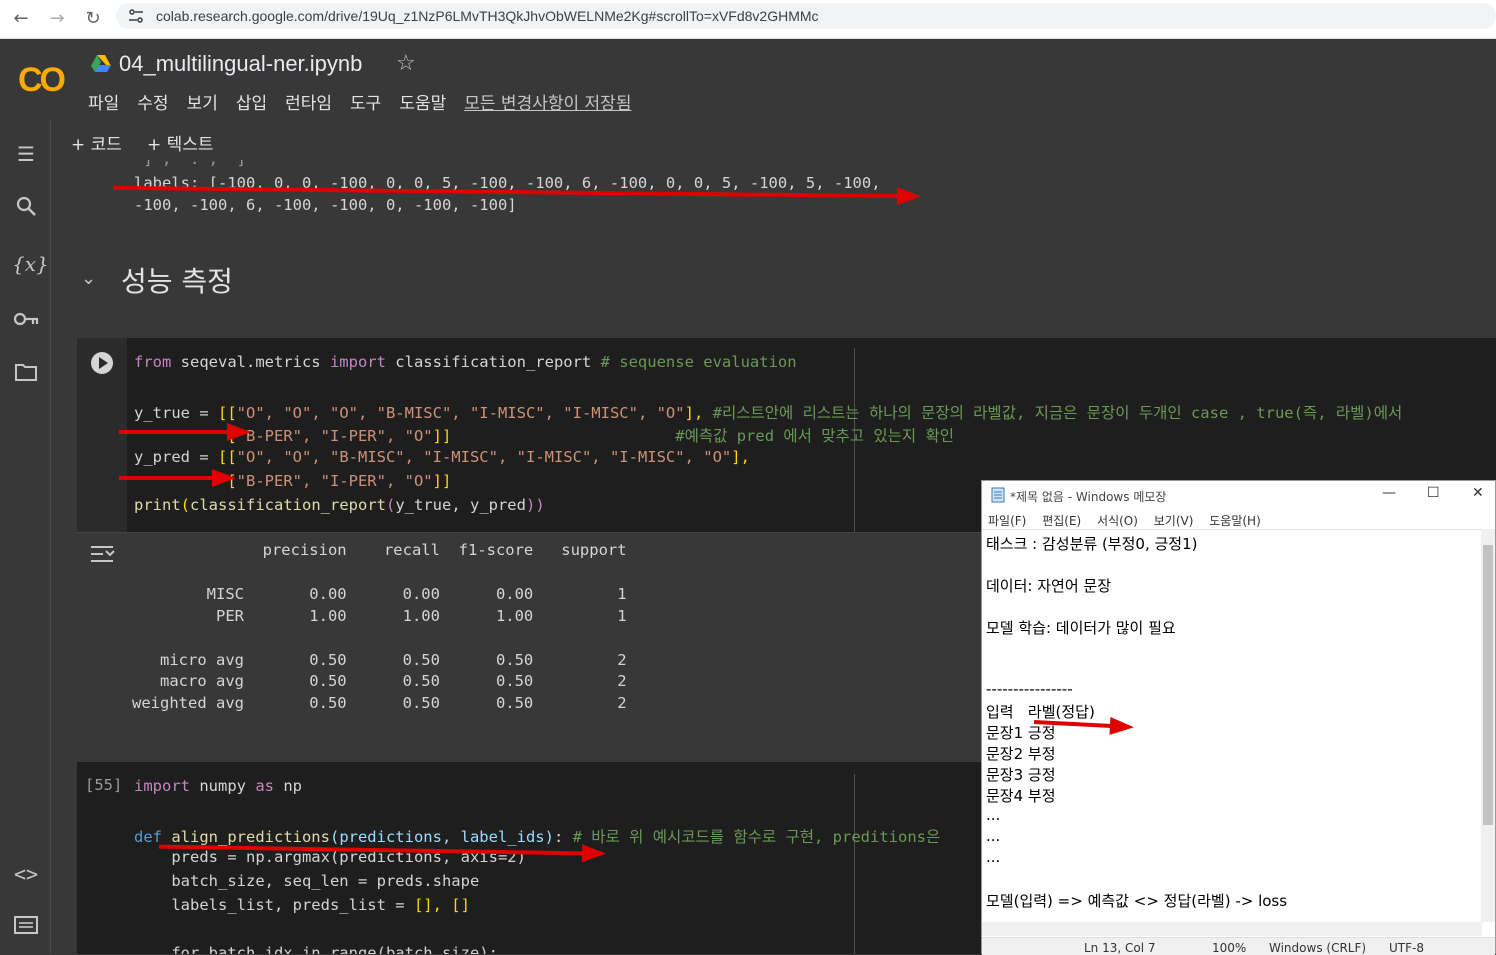 Image resolution: width=1496 pixels, height=955 pixels. I want to click on code-token: np, so click(288, 786).